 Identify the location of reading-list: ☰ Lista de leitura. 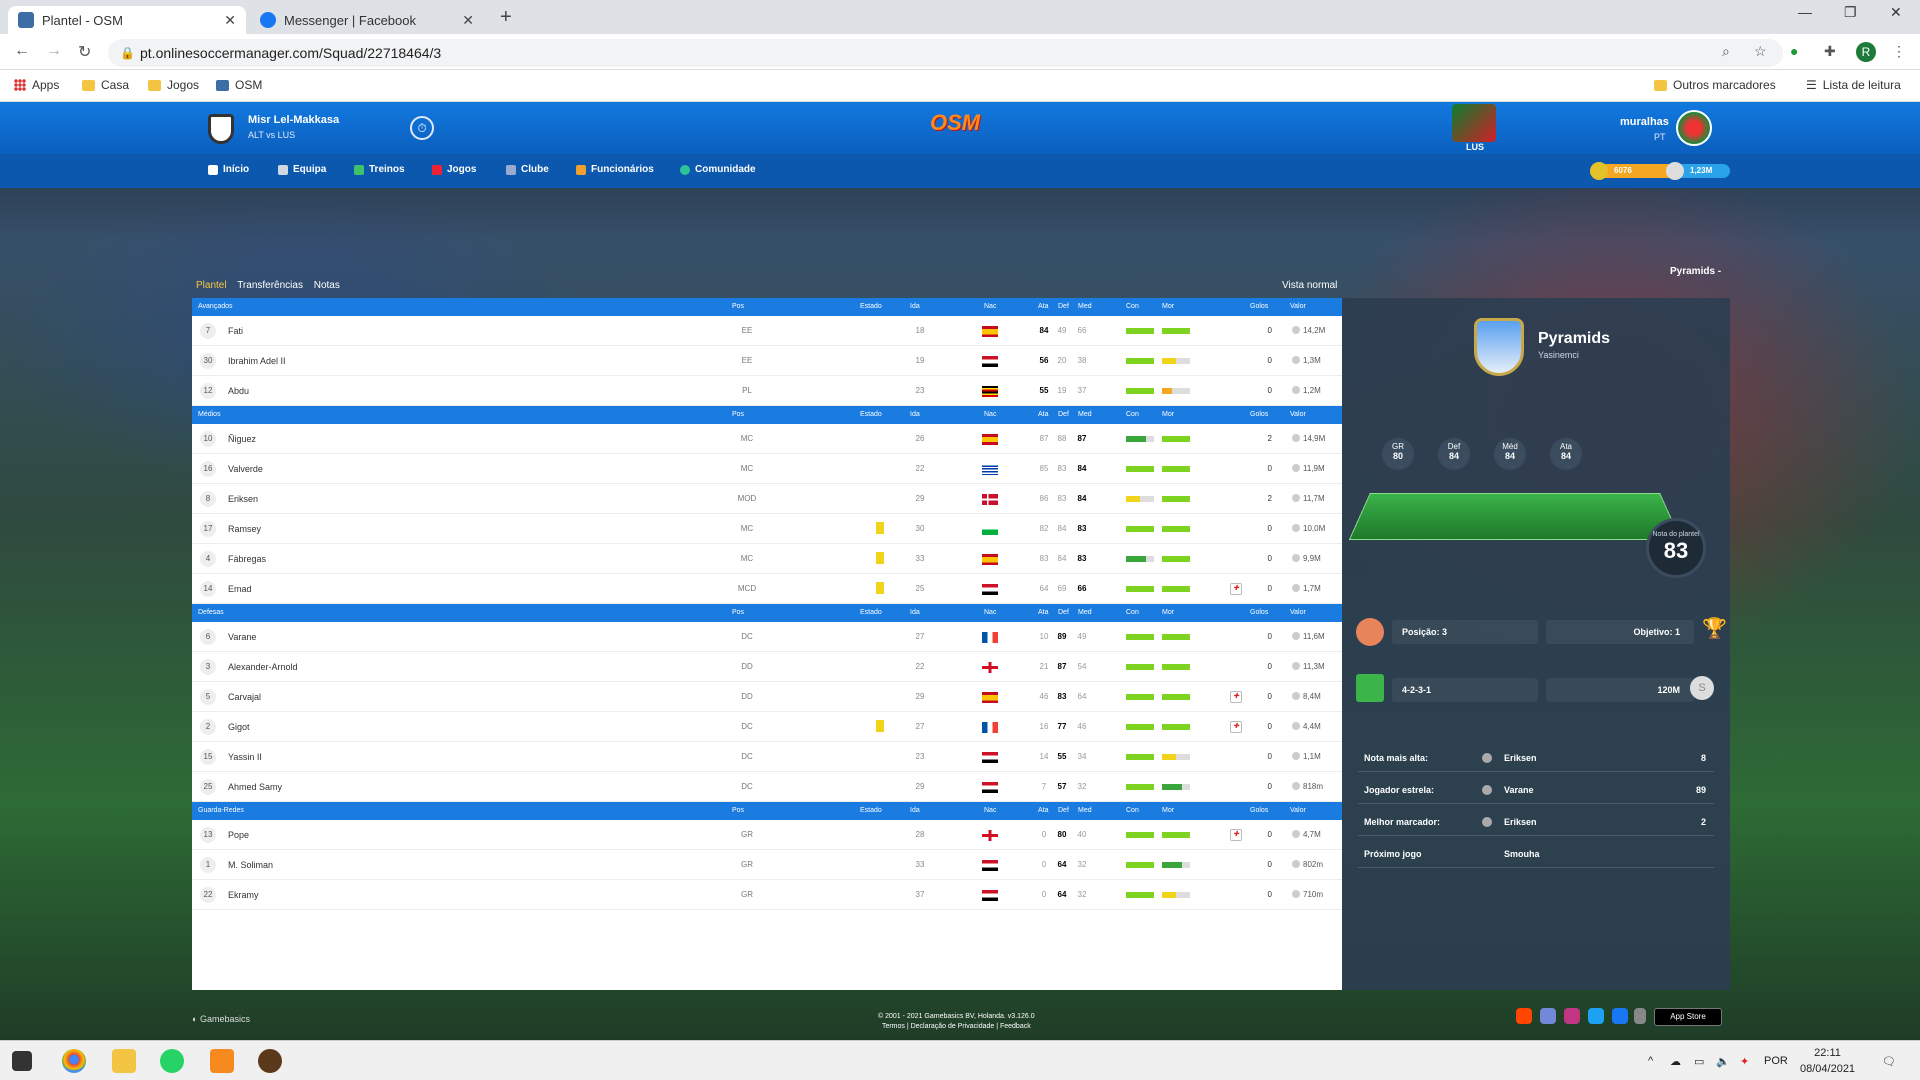
(1853, 85).